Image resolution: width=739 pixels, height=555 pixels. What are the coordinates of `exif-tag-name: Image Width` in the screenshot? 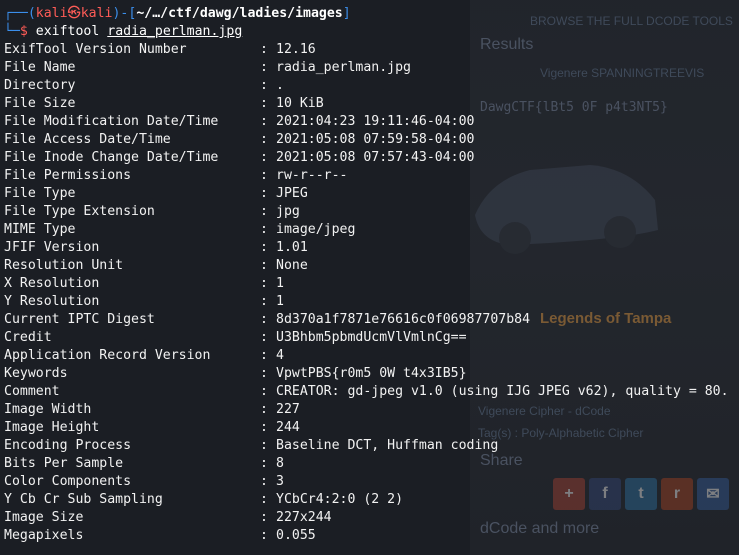 It's located at (48, 409).